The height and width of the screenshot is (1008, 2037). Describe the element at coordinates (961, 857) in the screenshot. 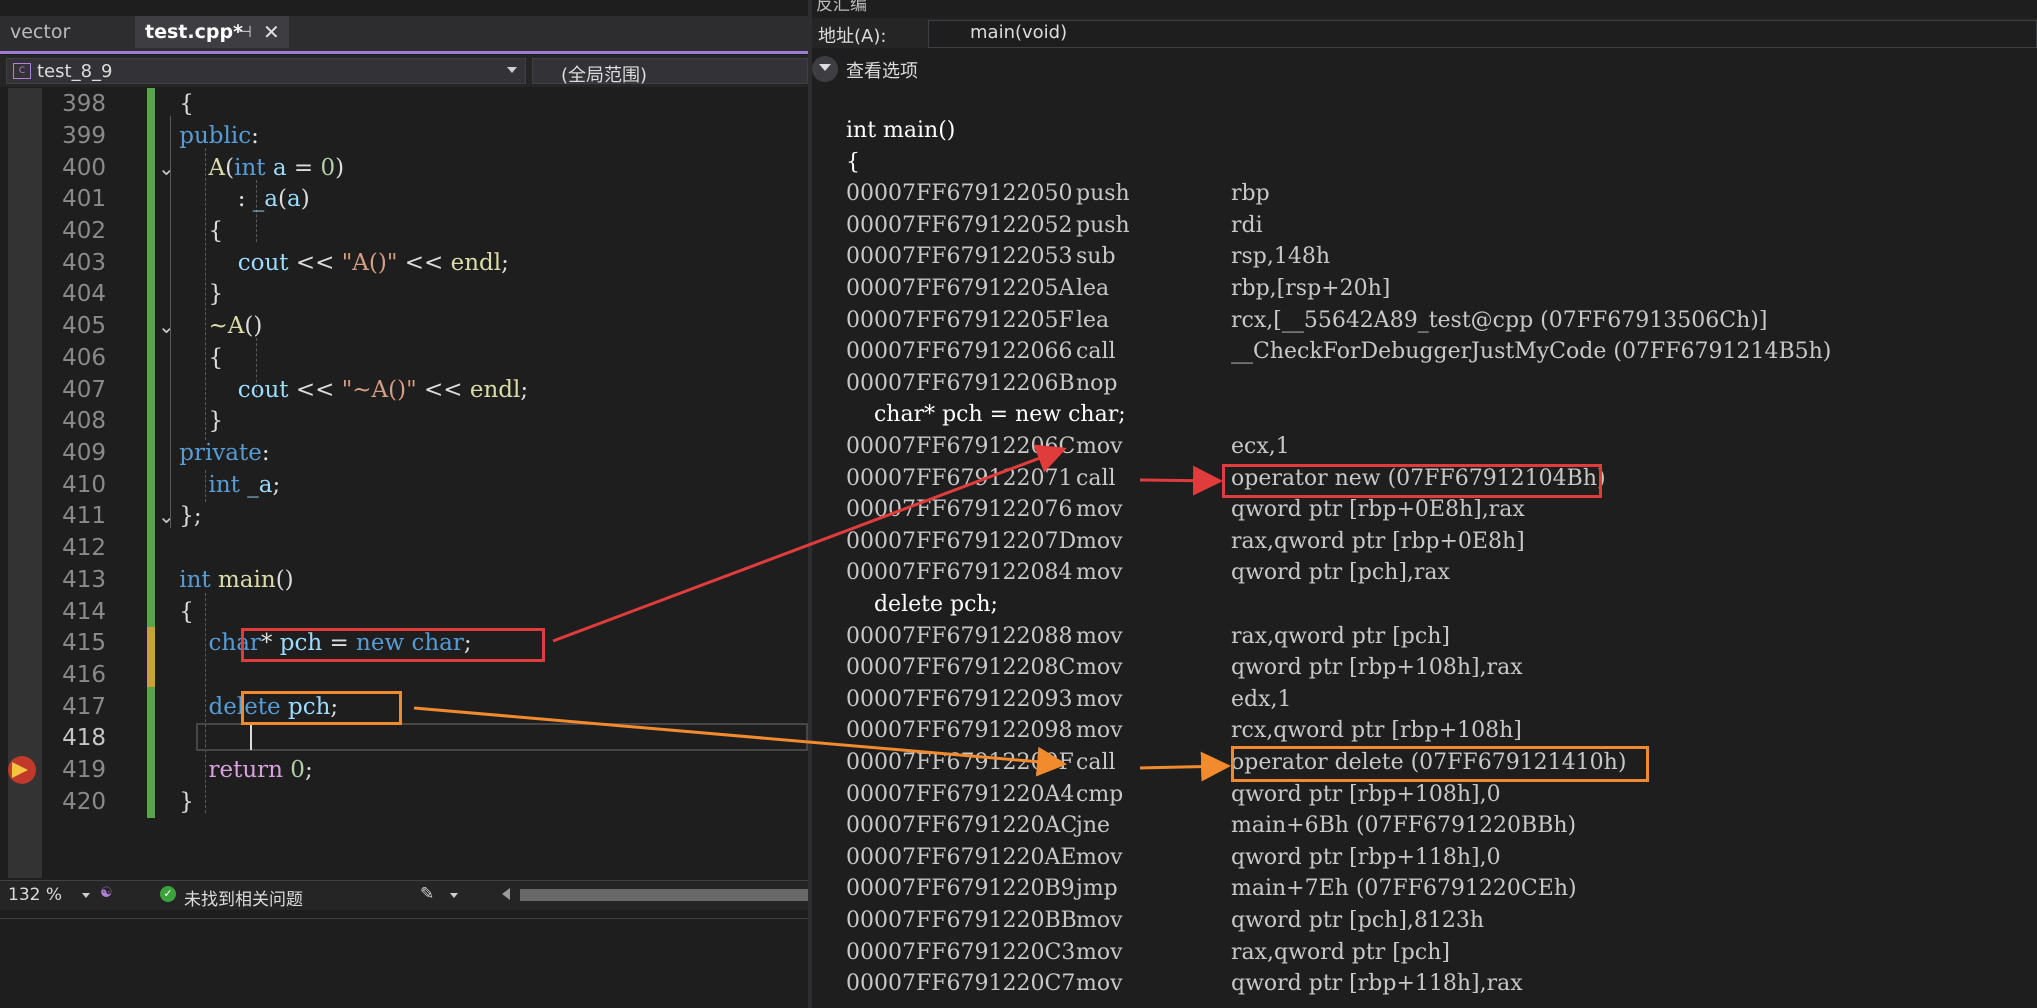

I see `instruction-address: 00007FF6791220AE` at that location.